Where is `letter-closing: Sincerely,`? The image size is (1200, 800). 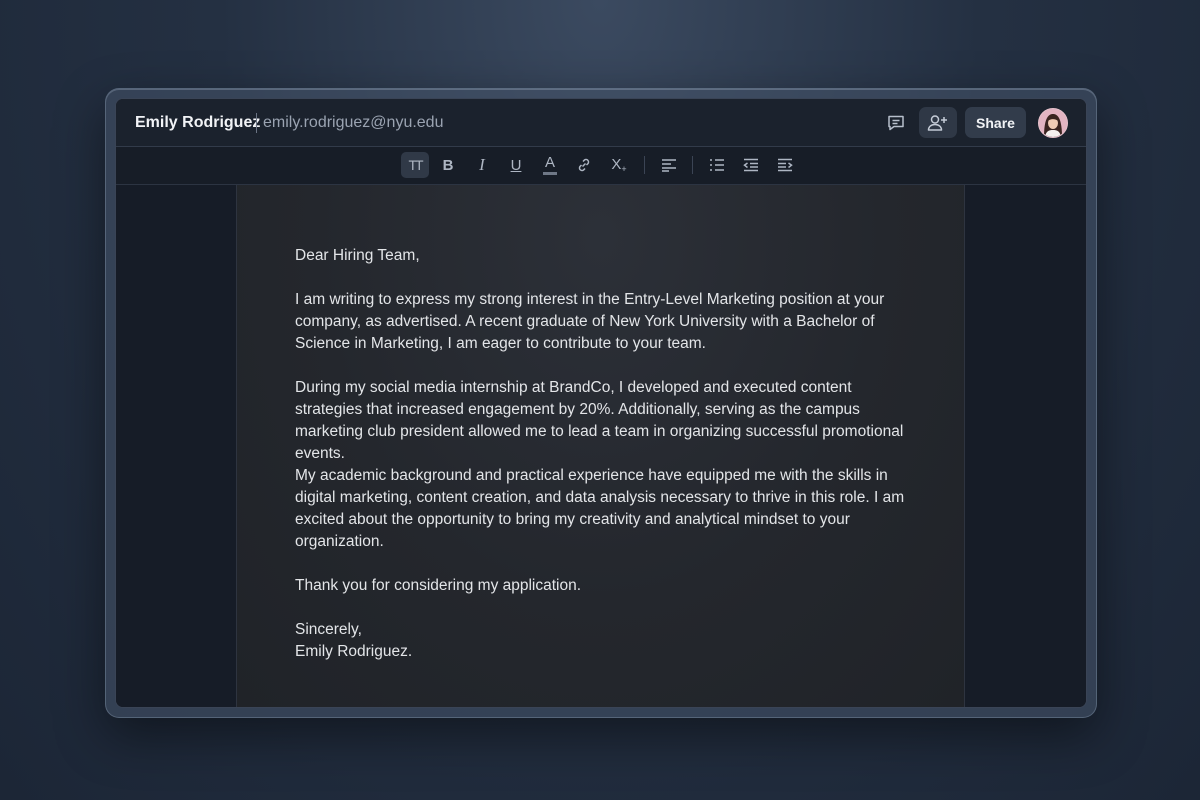 letter-closing: Sincerely, is located at coordinates (328, 629).